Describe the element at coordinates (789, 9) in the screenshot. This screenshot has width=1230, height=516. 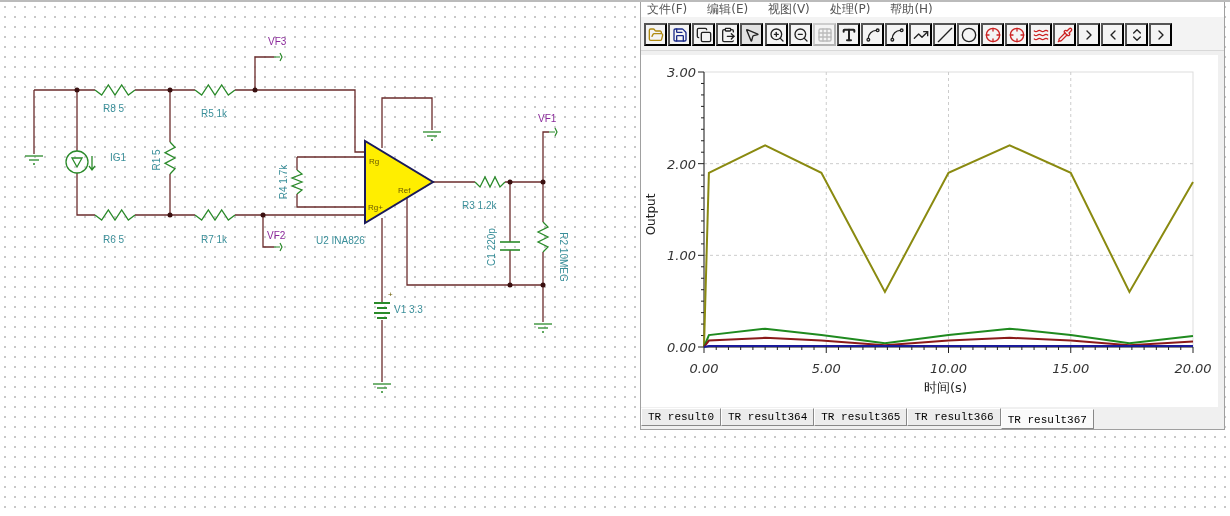
I see `menu-item: 视图(V)` at that location.